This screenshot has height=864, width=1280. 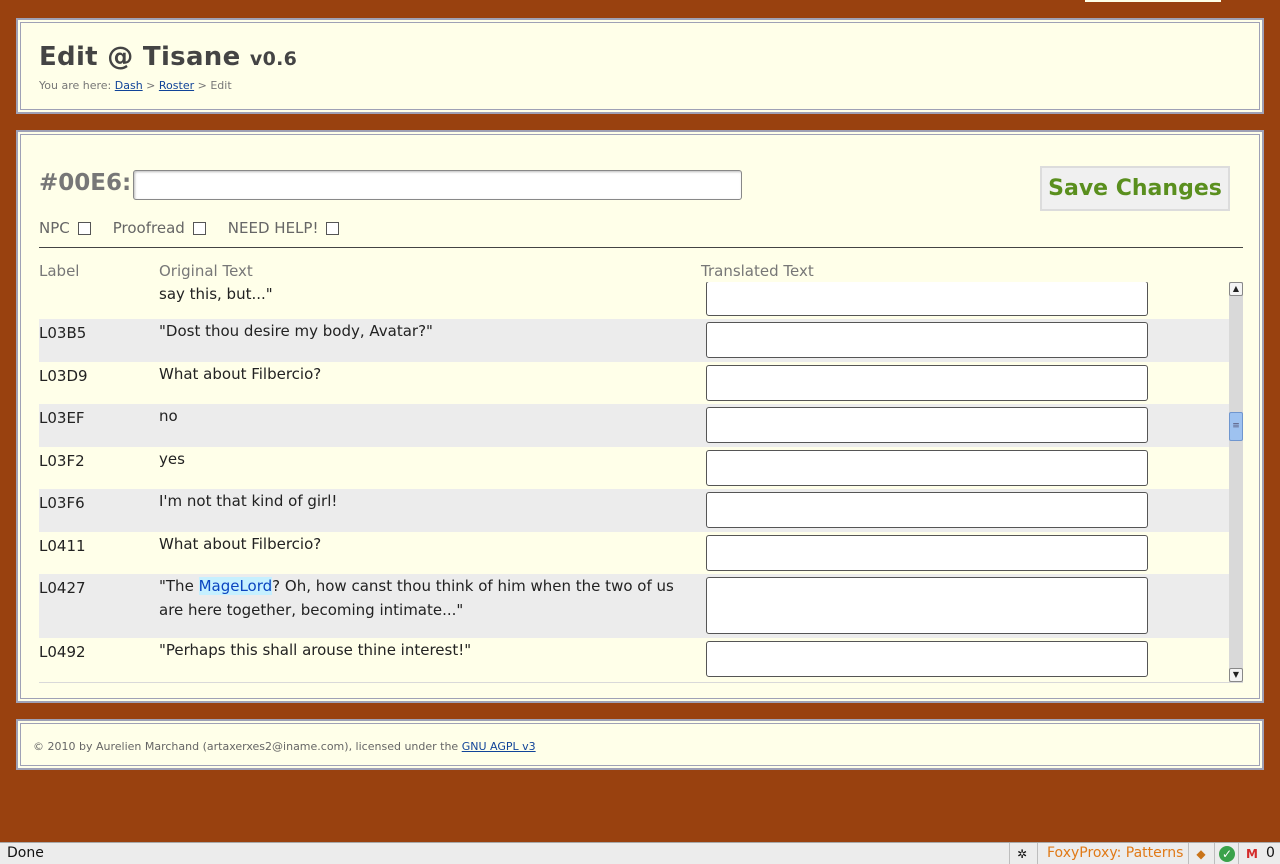 What do you see at coordinates (140, 57) in the screenshot?
I see `app-title: Edit @ Tisane` at bounding box center [140, 57].